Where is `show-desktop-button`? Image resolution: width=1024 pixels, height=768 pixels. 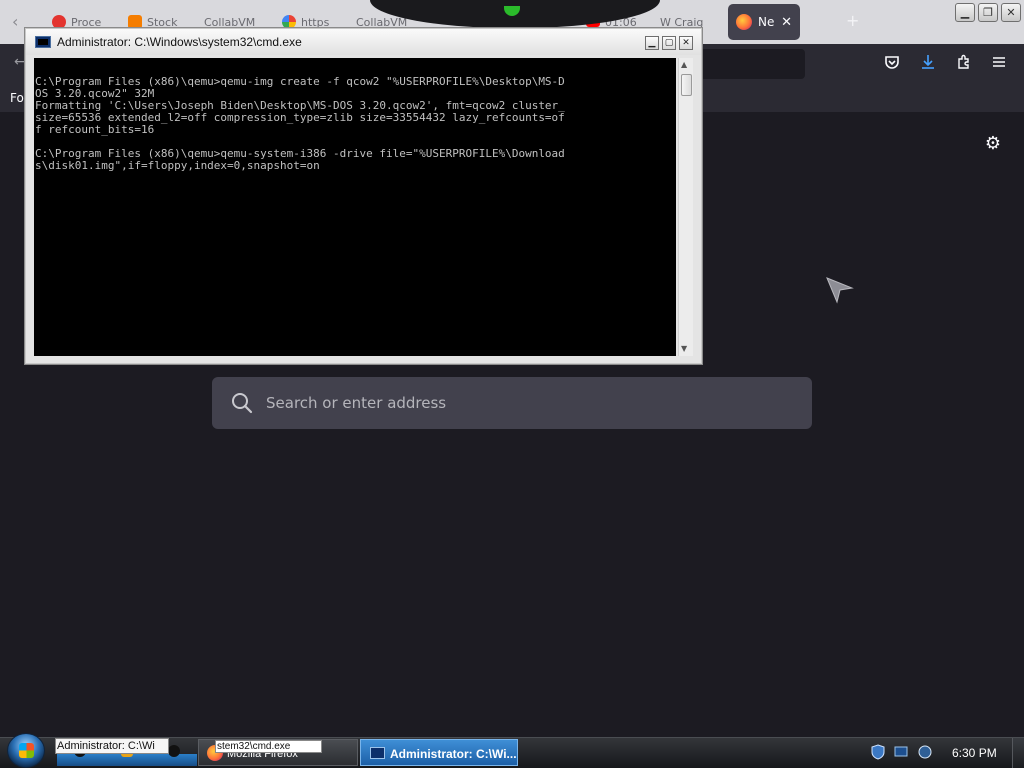
show-desktop-button is located at coordinates (1018, 753).